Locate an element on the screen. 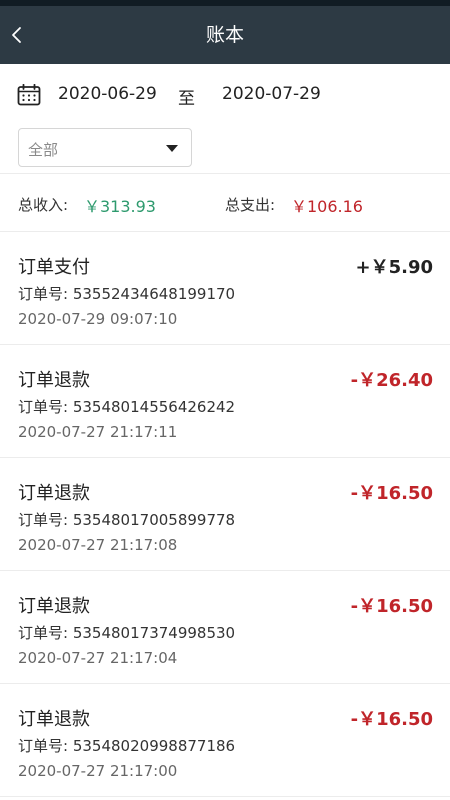  expense-value: ￥106.16 is located at coordinates (327, 206).